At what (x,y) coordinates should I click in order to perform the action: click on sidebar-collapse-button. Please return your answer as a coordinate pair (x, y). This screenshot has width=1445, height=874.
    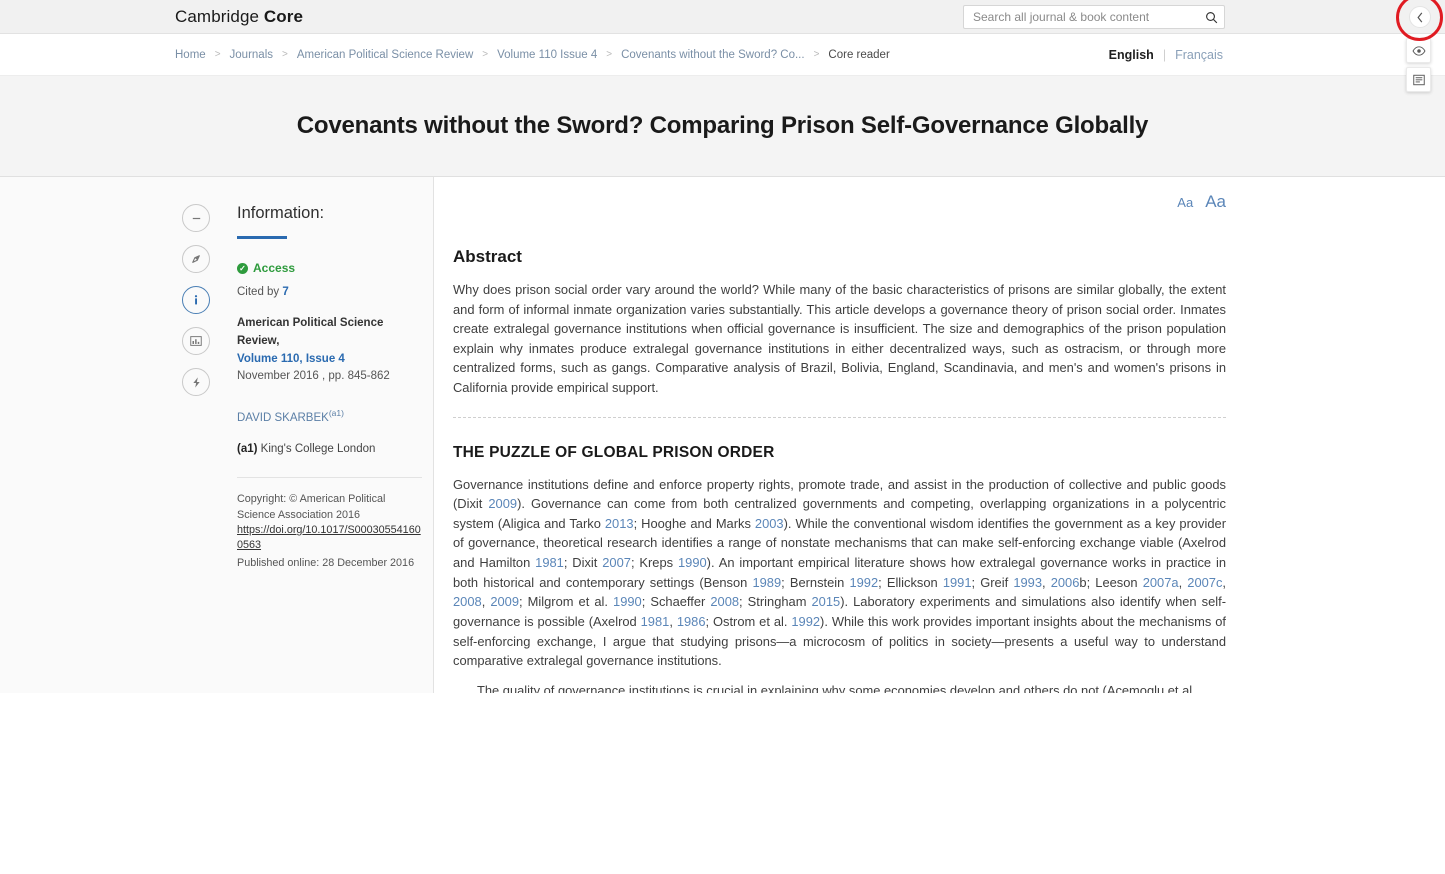
    Looking at the image, I should click on (1420, 17).